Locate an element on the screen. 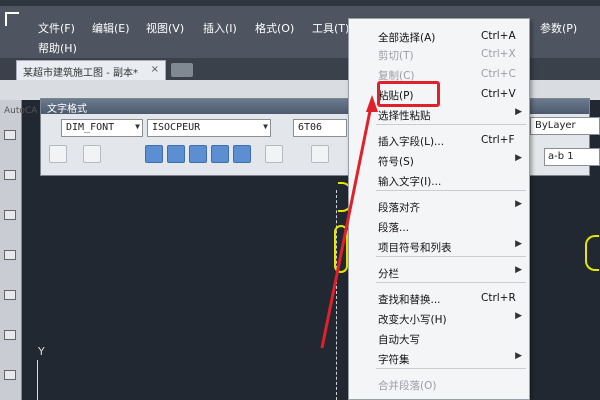 The image size is (600, 400). annotation-arrow is located at coordinates (349, 222).